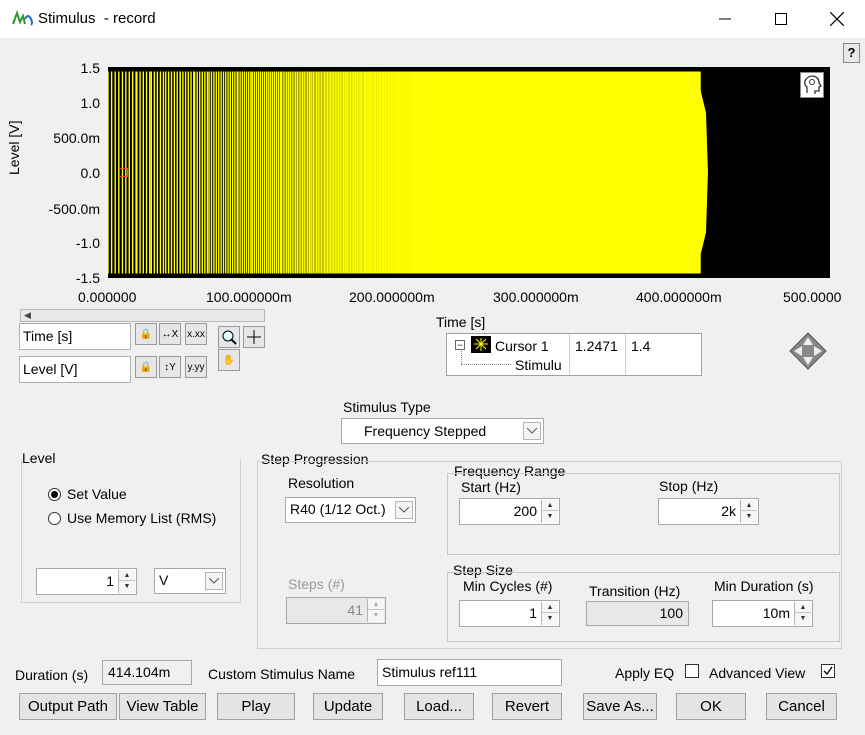 The image size is (865, 735). What do you see at coordinates (701, 172) in the screenshot?
I see `waveform-fade-out` at bounding box center [701, 172].